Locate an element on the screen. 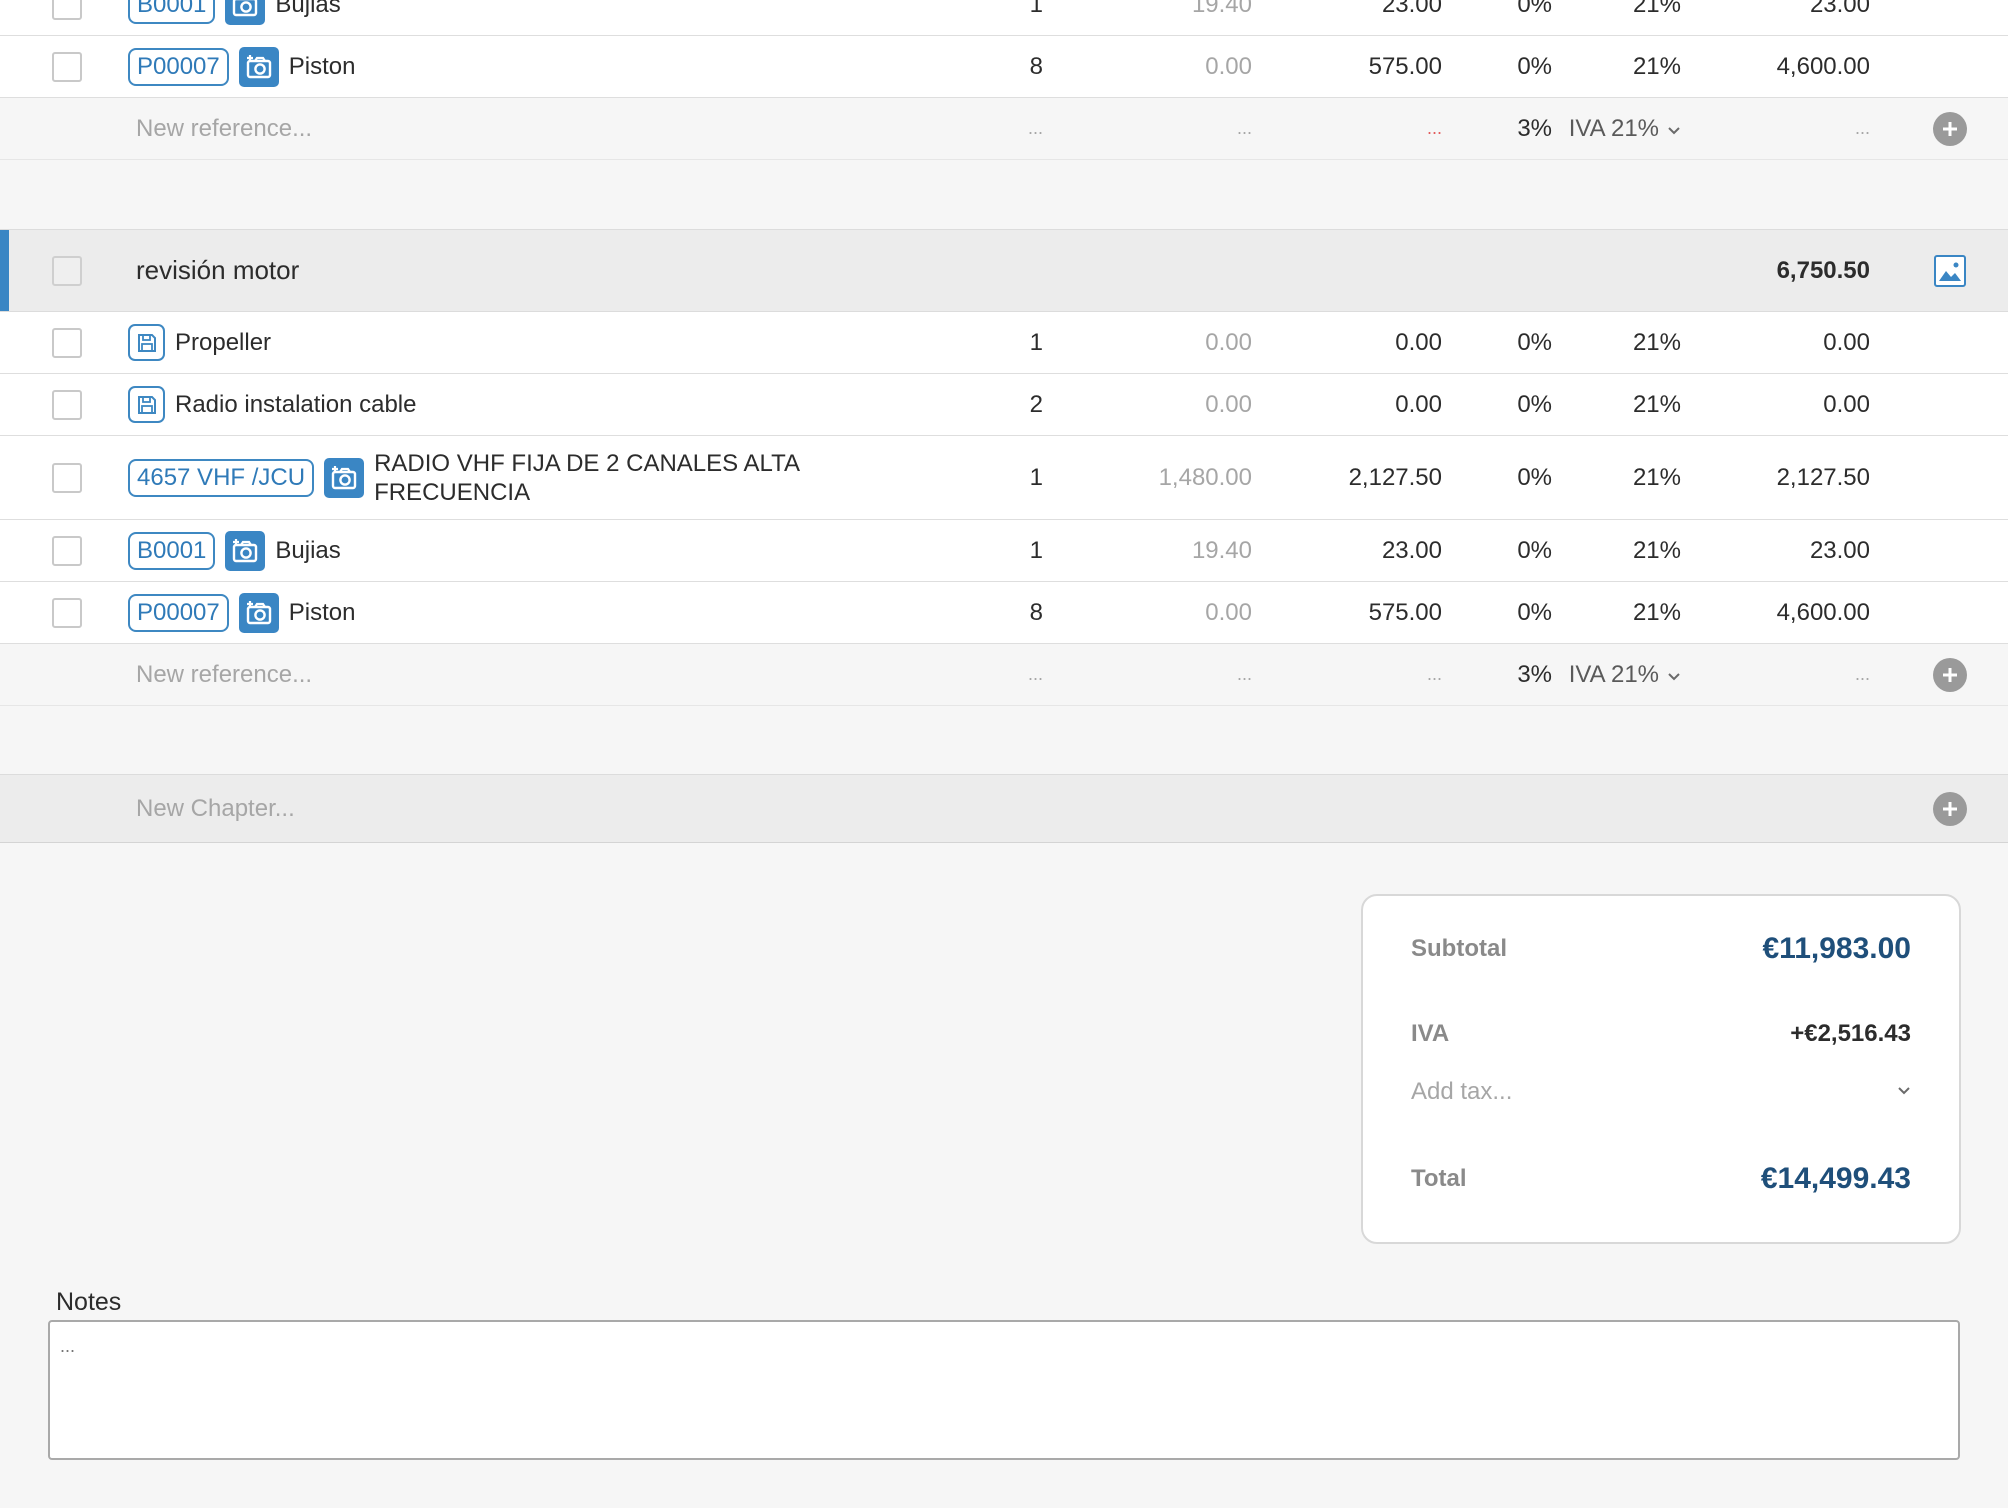  description-cell: P00007 Piston is located at coordinates (241, 612).